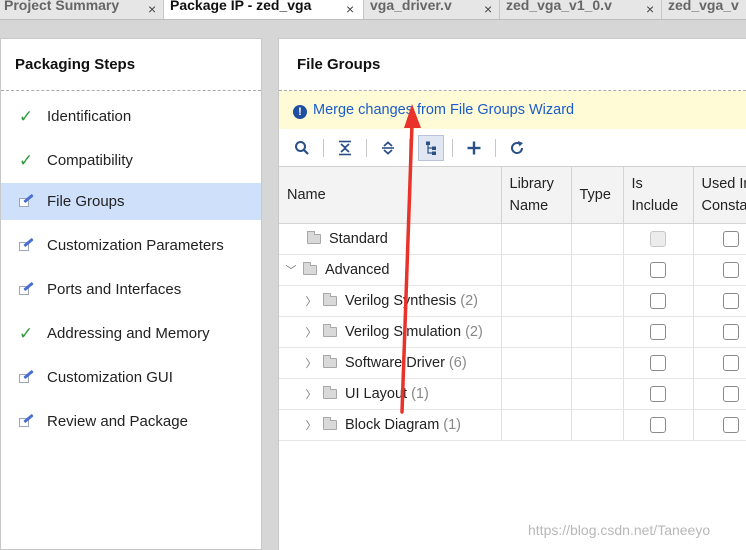  I want to click on step-review-and-package: Review and Package, so click(131, 422).